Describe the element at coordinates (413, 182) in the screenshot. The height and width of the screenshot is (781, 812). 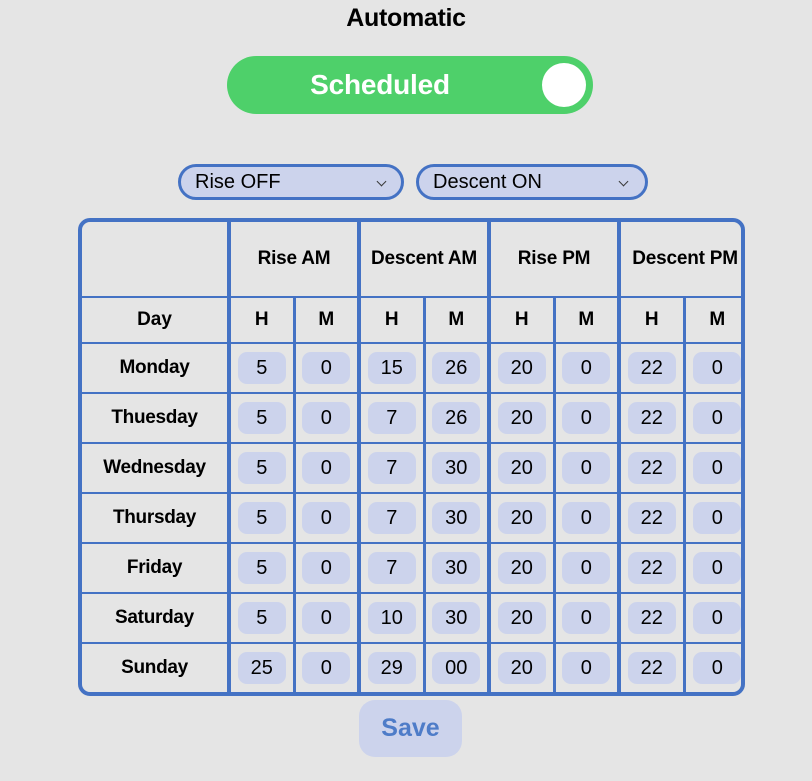
I see `mode-selects: Rise OFF Descent ON` at that location.